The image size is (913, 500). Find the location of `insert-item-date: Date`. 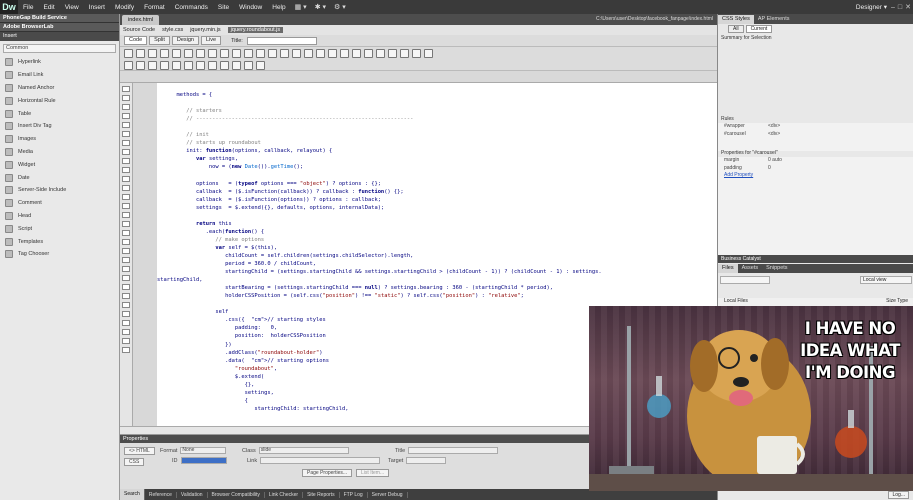

insert-item-date: Date is located at coordinates (59, 177).